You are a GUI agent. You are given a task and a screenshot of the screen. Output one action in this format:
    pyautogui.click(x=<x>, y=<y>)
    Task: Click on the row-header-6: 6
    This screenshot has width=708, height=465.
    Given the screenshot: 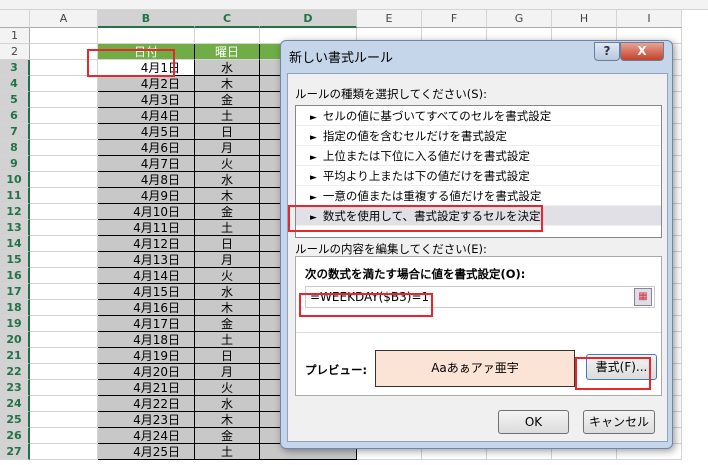 What is the action you would take?
    pyautogui.click(x=15, y=116)
    